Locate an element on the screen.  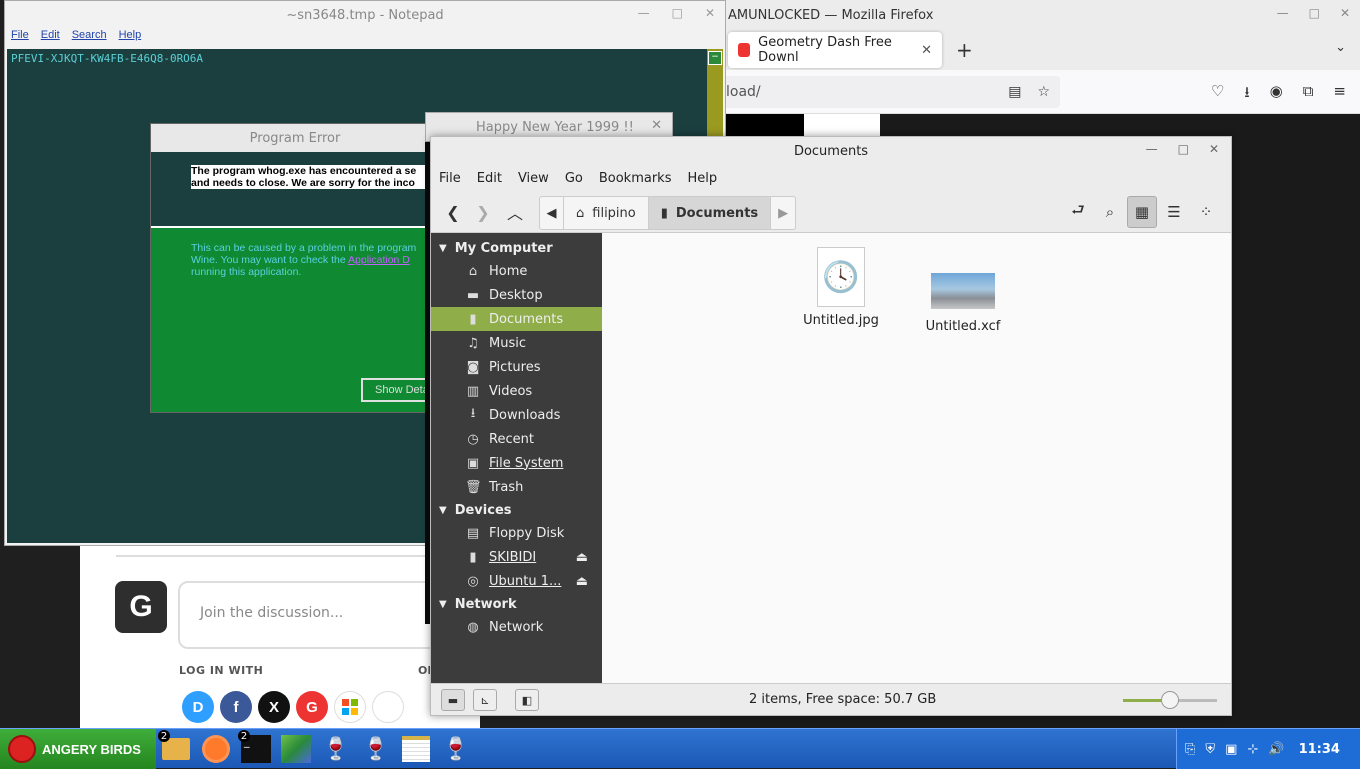
breadcrumb-home: ⌂ filipino is located at coordinates (606, 213).